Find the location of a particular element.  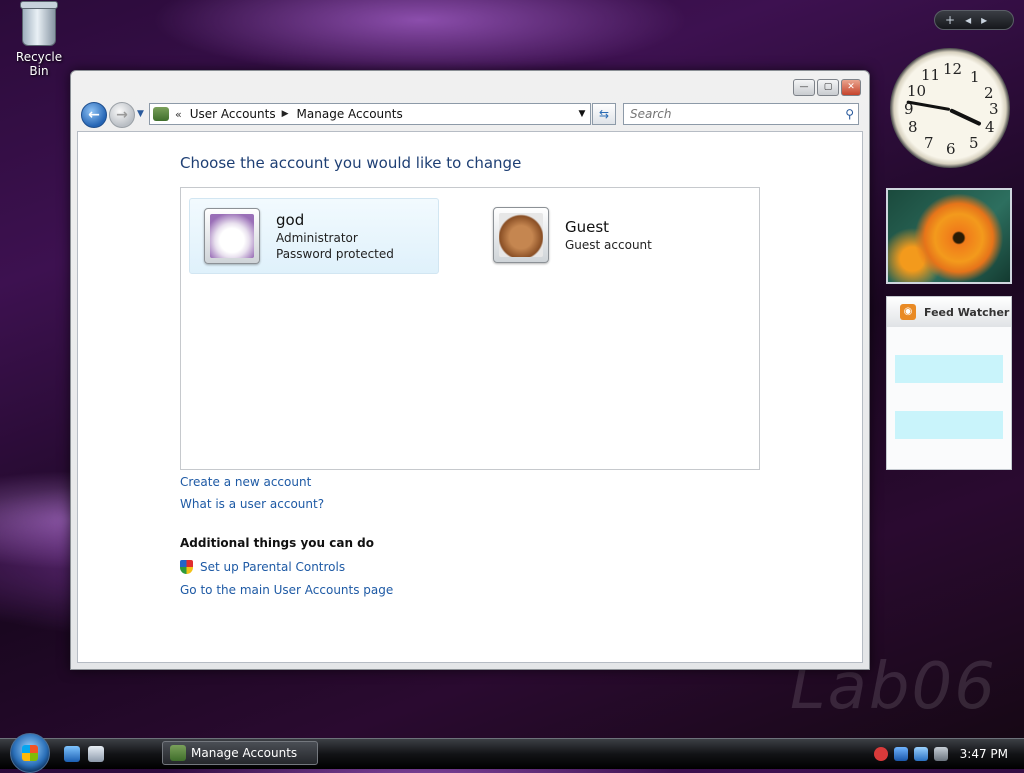

rss-icon: ◉ is located at coordinates (908, 312).